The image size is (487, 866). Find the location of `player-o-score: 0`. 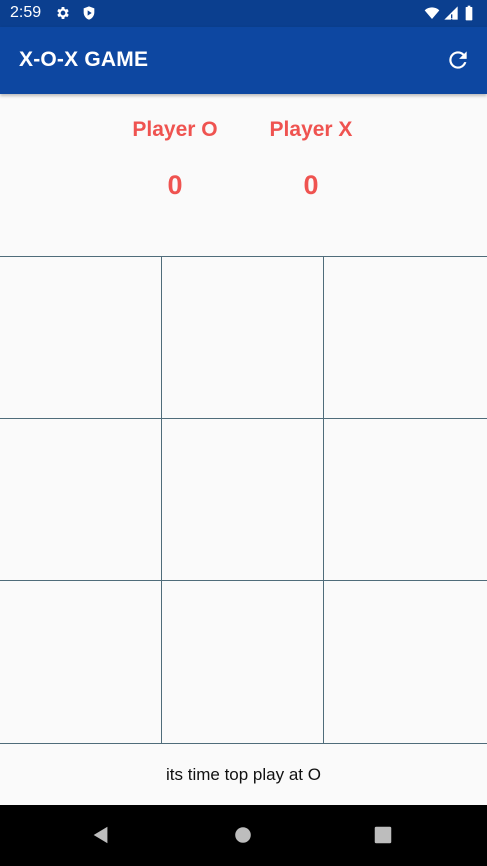

player-o-score: 0 is located at coordinates (175, 185).